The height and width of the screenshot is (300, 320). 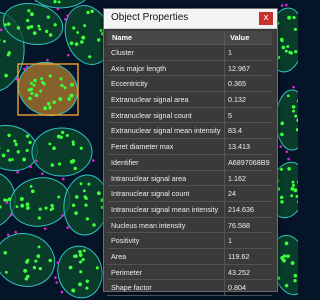 I want to click on table-row: Intranuclear signal area 1.162, so click(x=189, y=178).